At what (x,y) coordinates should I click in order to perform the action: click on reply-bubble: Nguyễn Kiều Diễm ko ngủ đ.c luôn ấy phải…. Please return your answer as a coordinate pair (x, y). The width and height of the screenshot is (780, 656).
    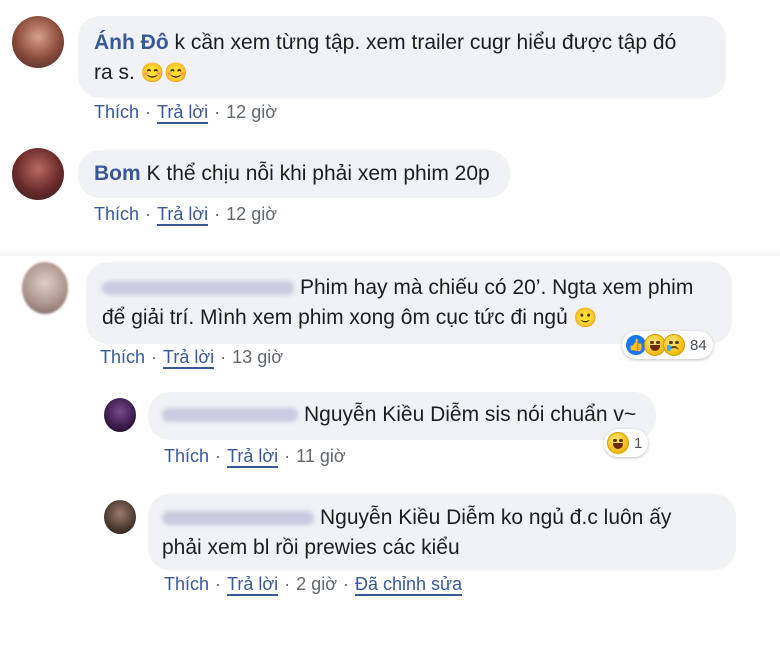
    Looking at the image, I should click on (442, 532).